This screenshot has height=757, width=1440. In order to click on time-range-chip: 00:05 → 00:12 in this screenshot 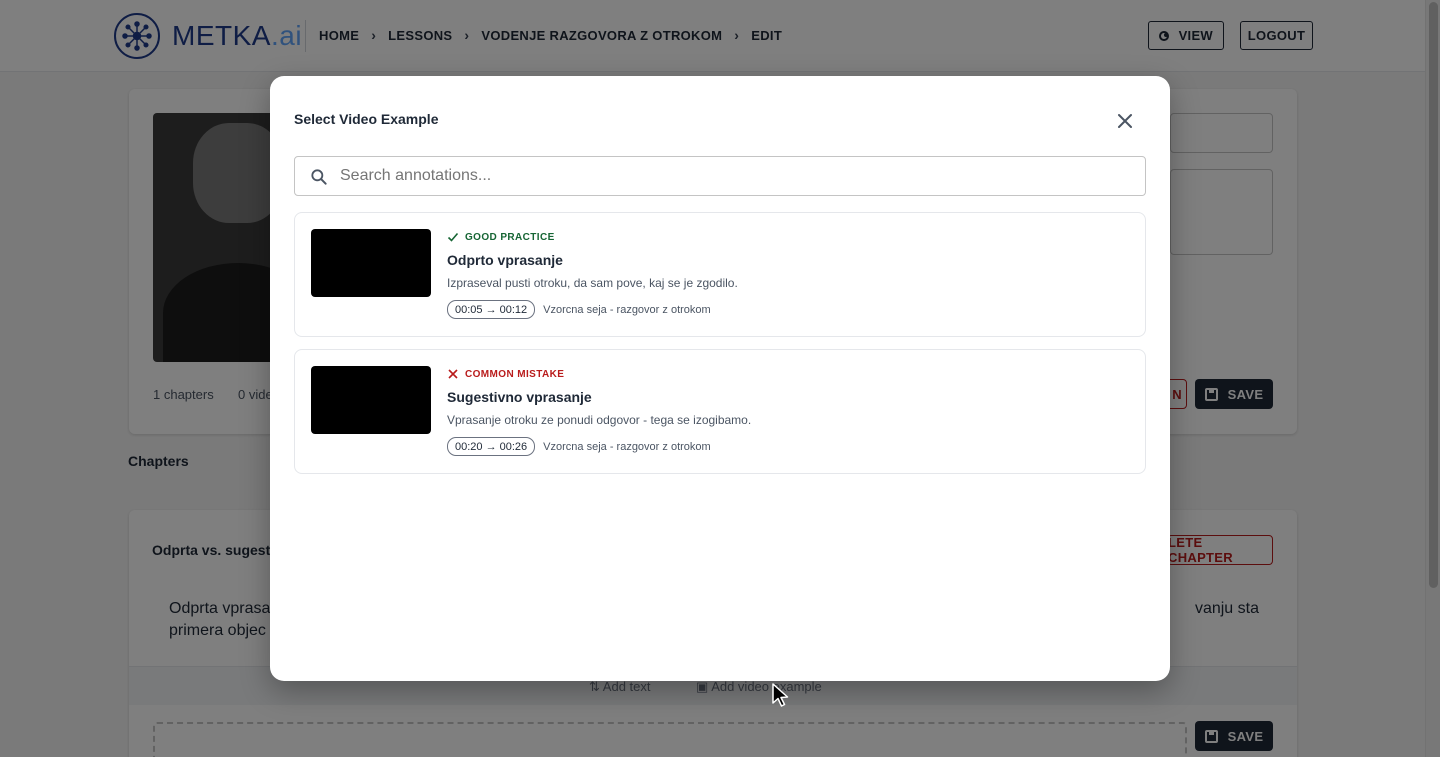, I will do `click(491, 309)`.